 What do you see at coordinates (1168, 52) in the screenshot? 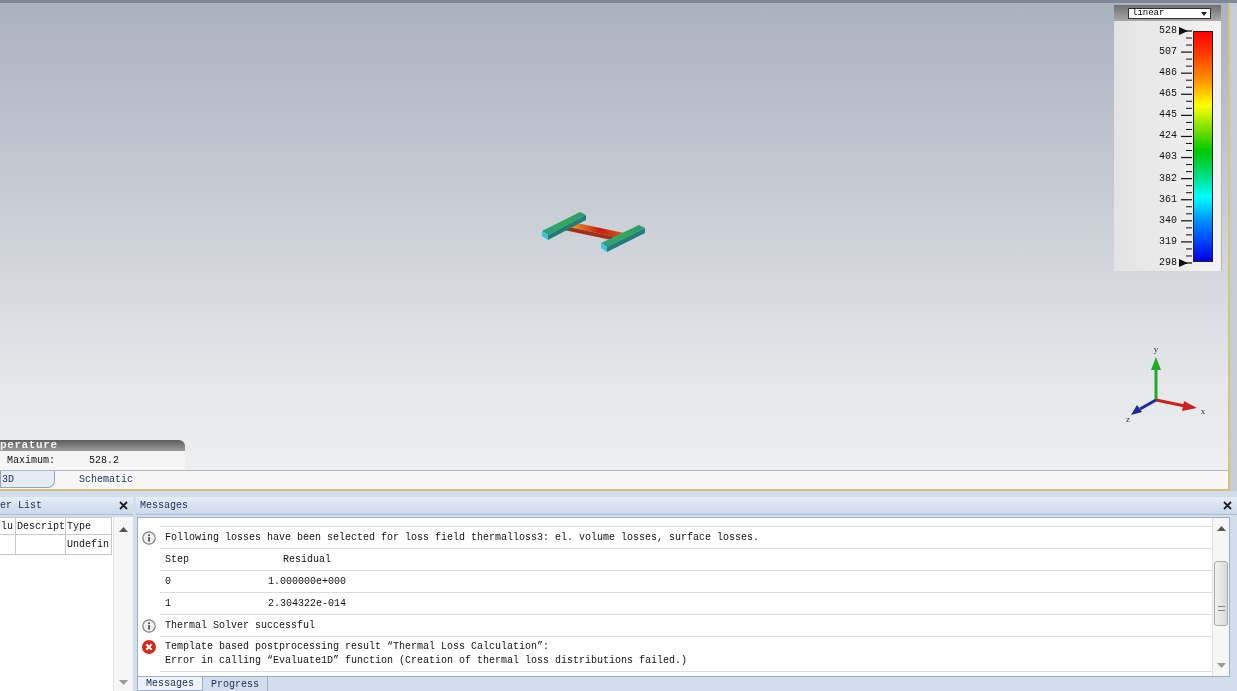
I see `scale-label: 507` at bounding box center [1168, 52].